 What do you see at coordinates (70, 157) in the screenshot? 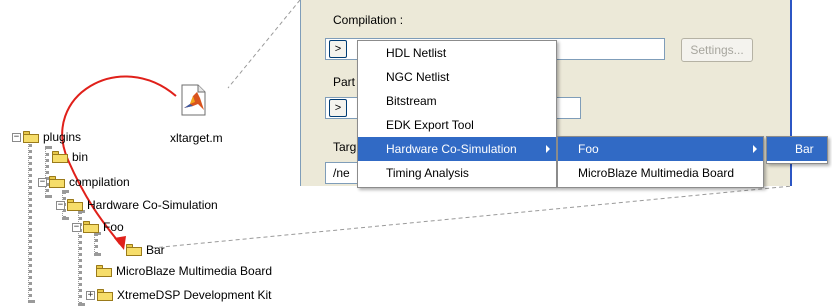
I see `tree-item-bin: bin` at bounding box center [70, 157].